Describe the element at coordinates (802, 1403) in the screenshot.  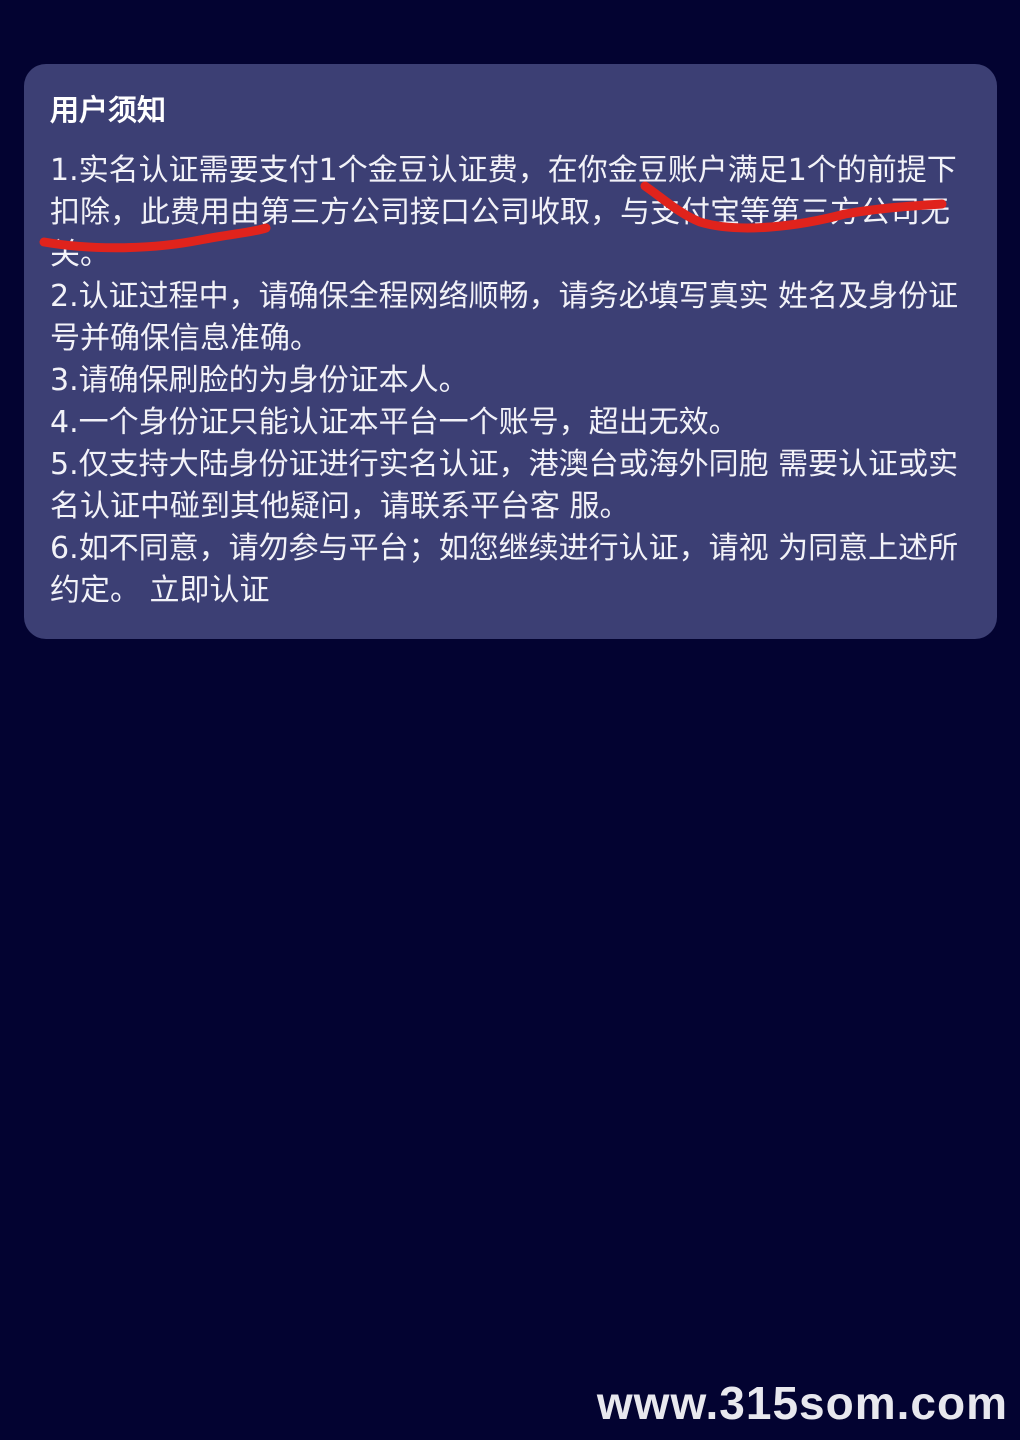
I see `watermark-text: www.315som.com` at that location.